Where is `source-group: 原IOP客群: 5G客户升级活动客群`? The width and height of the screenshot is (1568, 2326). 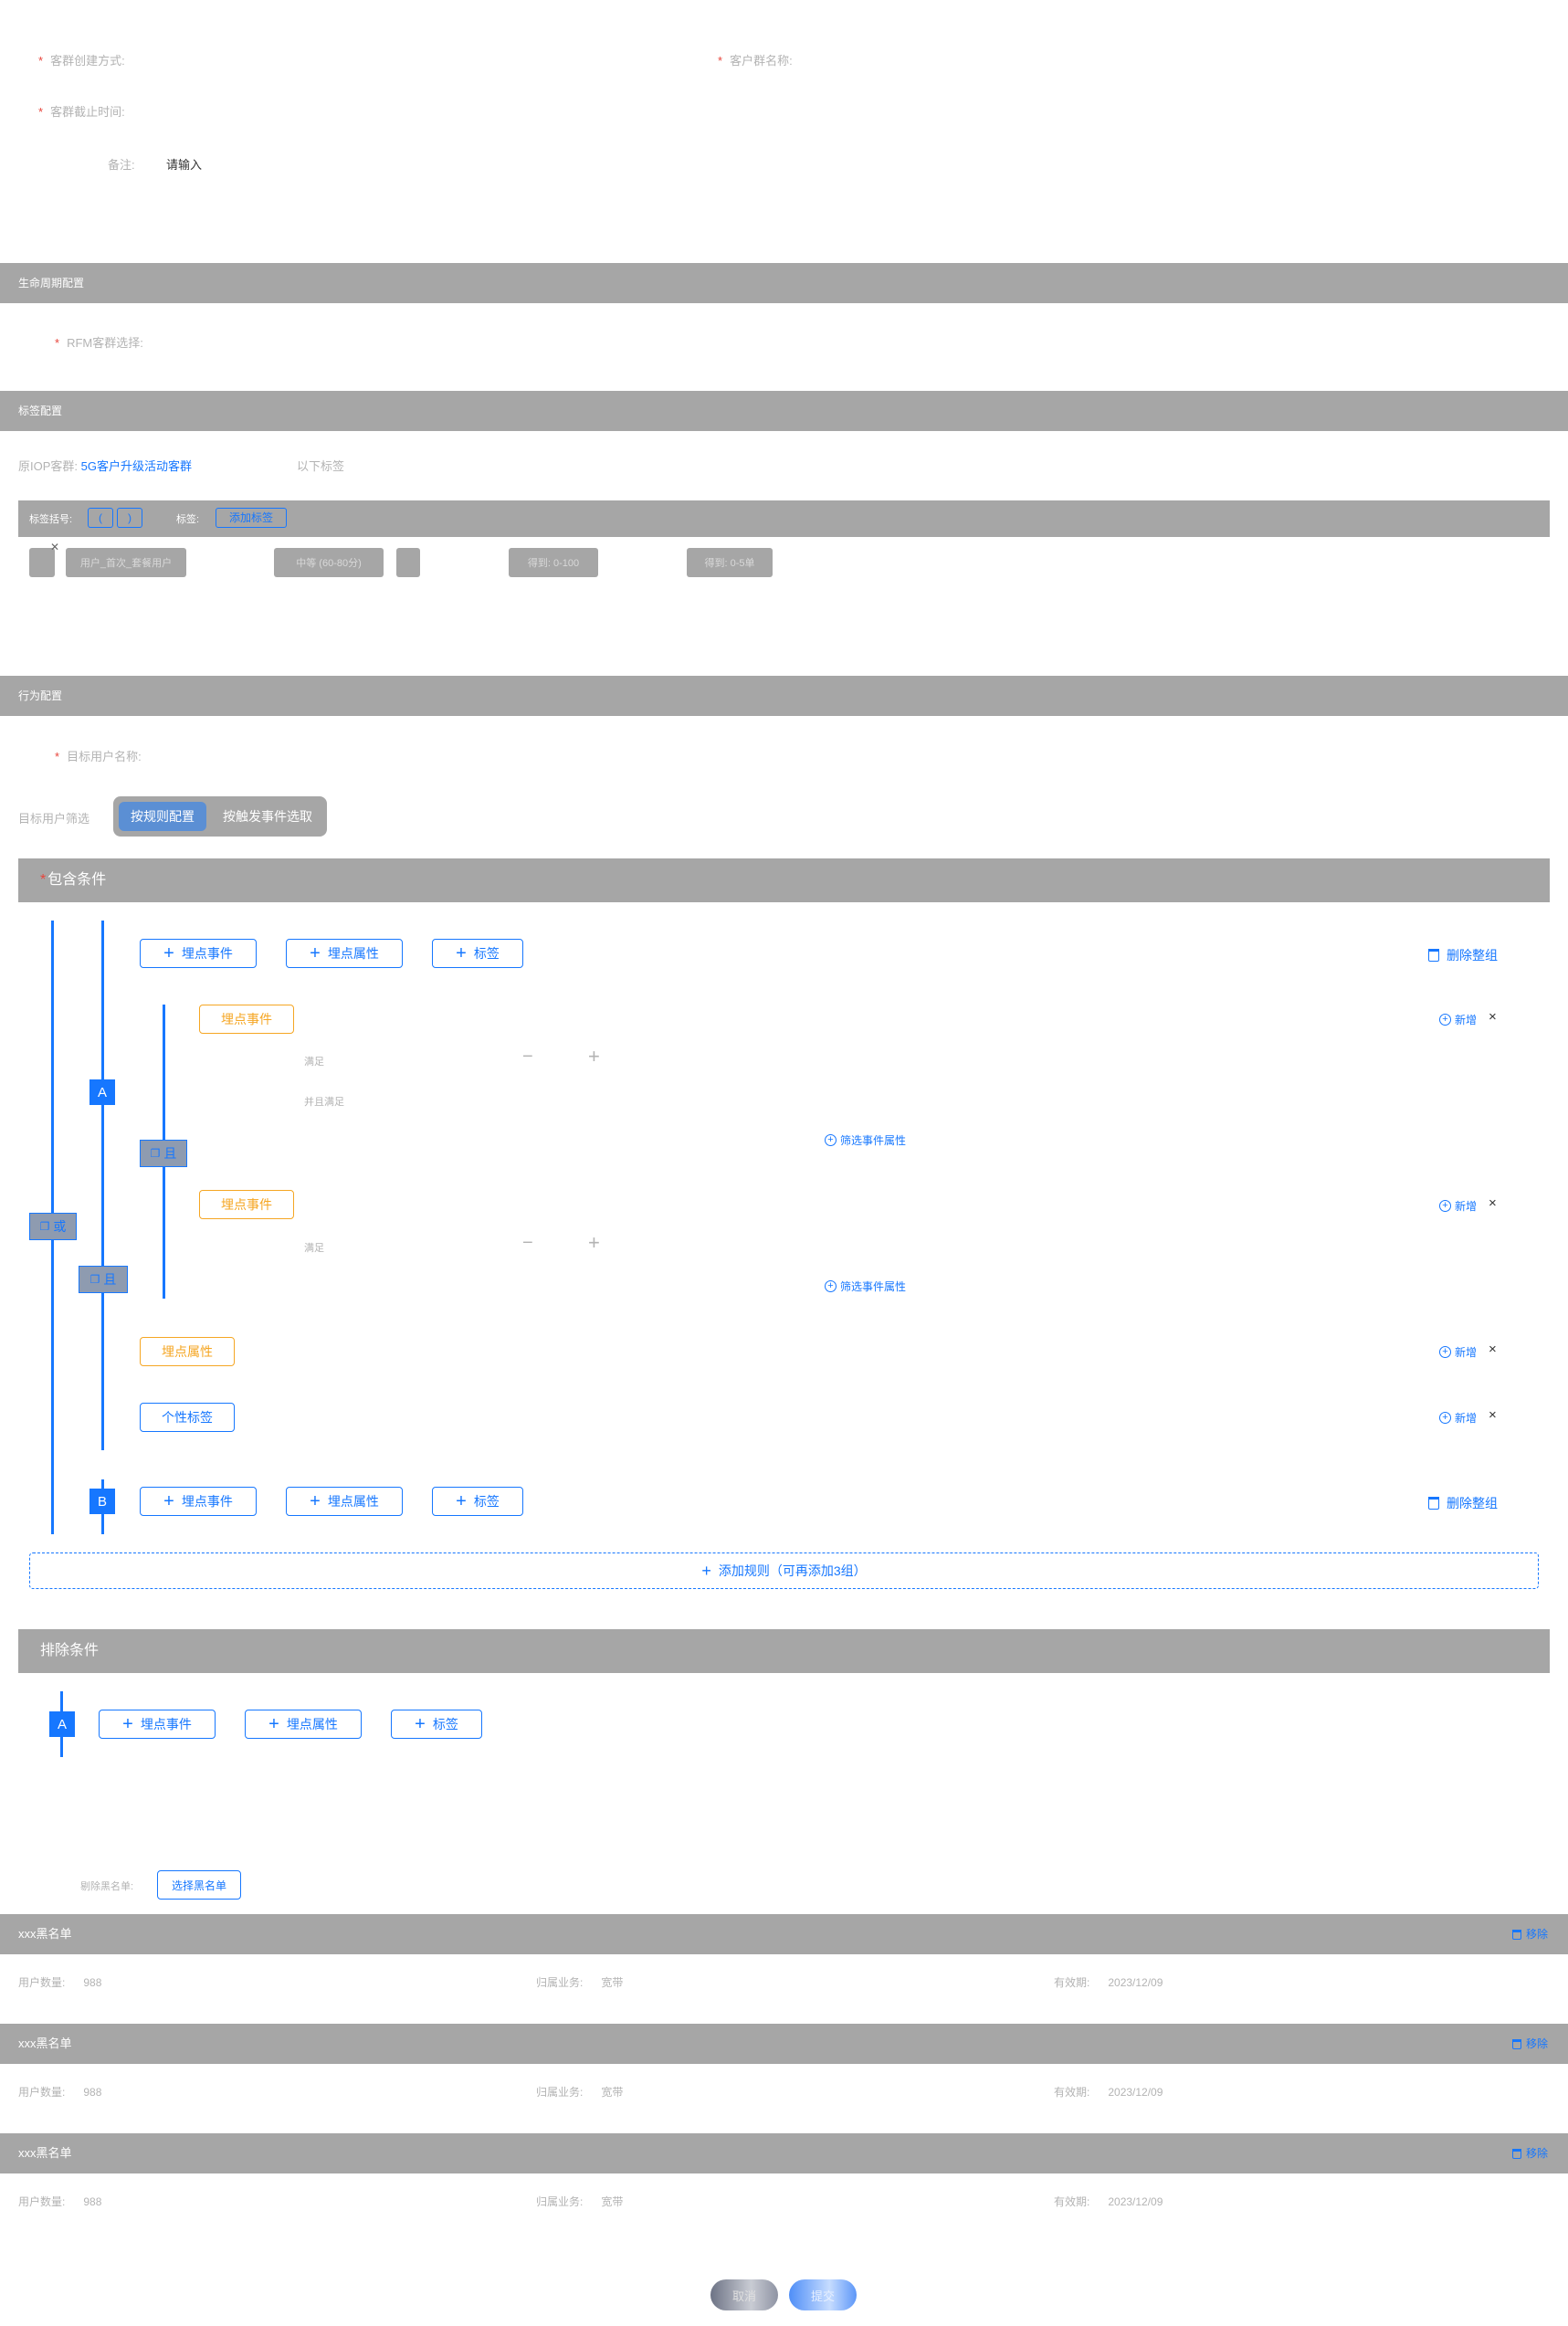
source-group: 原IOP客群: 5G客户升级活动客群 is located at coordinates (105, 466).